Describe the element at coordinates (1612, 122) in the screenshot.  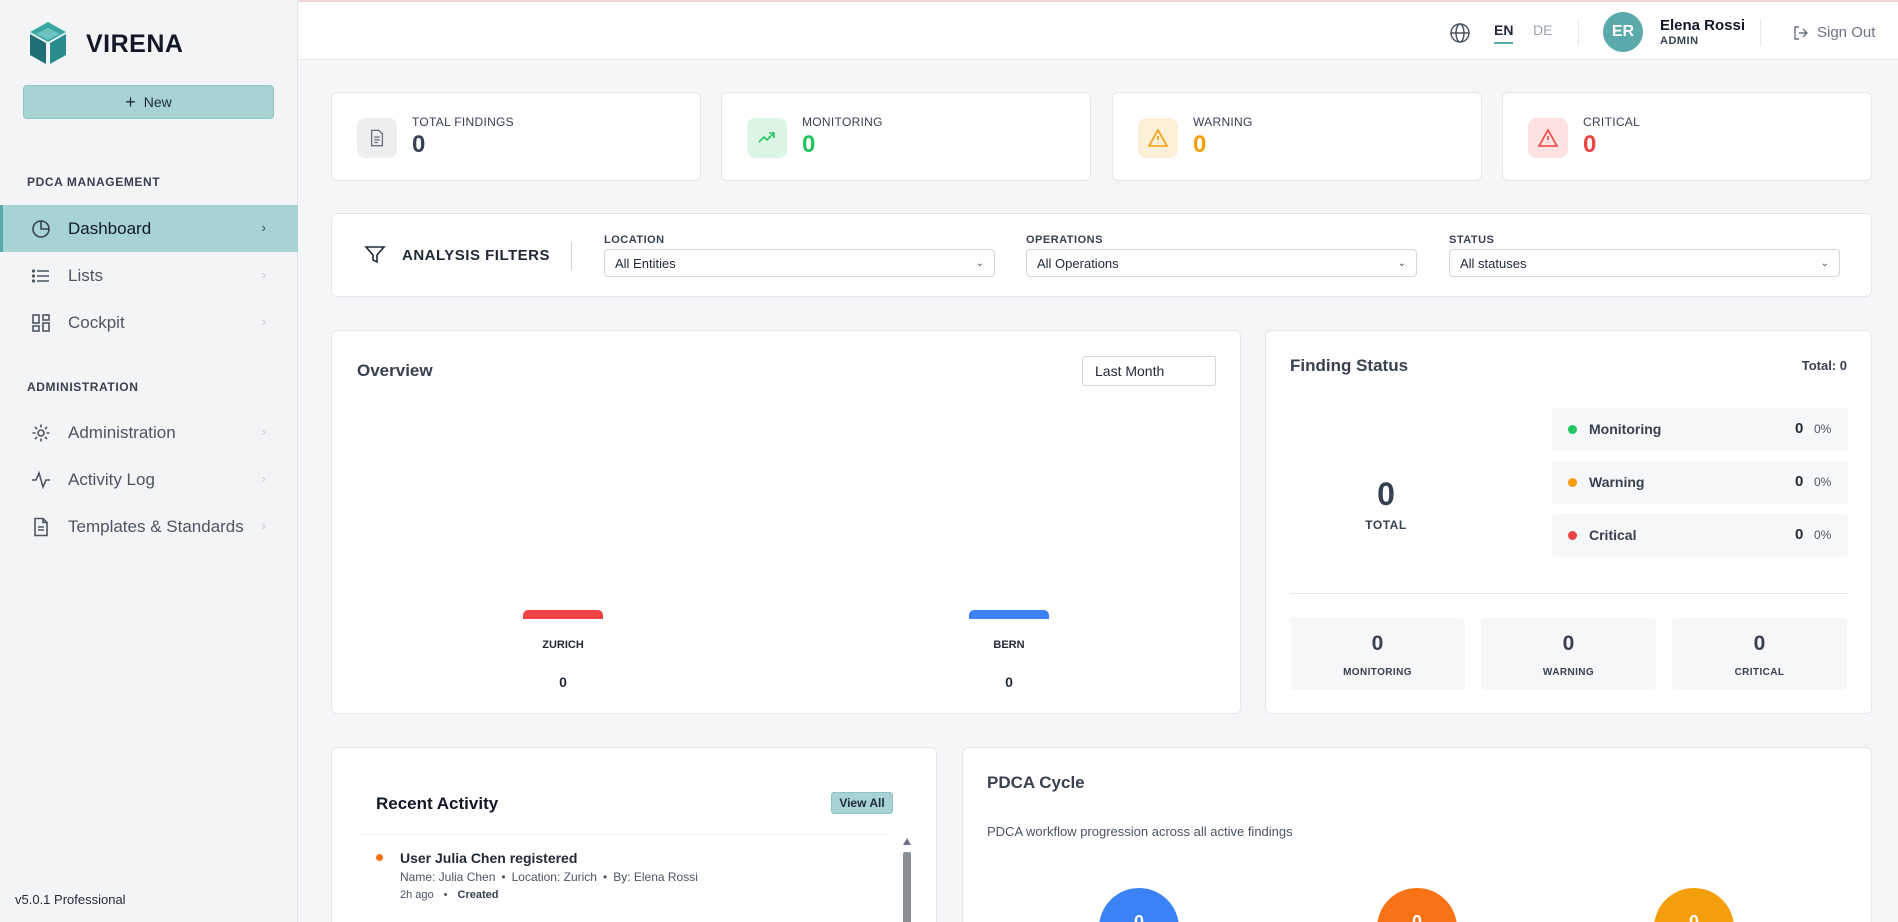
I see `stat-label: CRITICAL` at that location.